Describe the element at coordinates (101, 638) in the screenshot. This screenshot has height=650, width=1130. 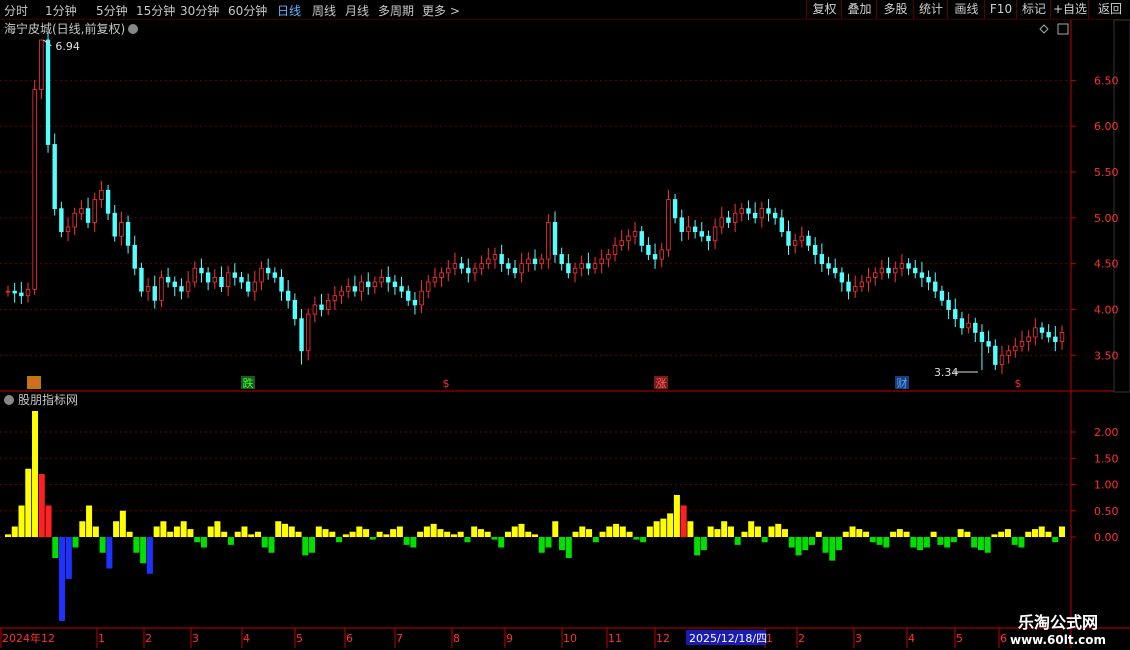
I see `time-label-1: 1` at that location.